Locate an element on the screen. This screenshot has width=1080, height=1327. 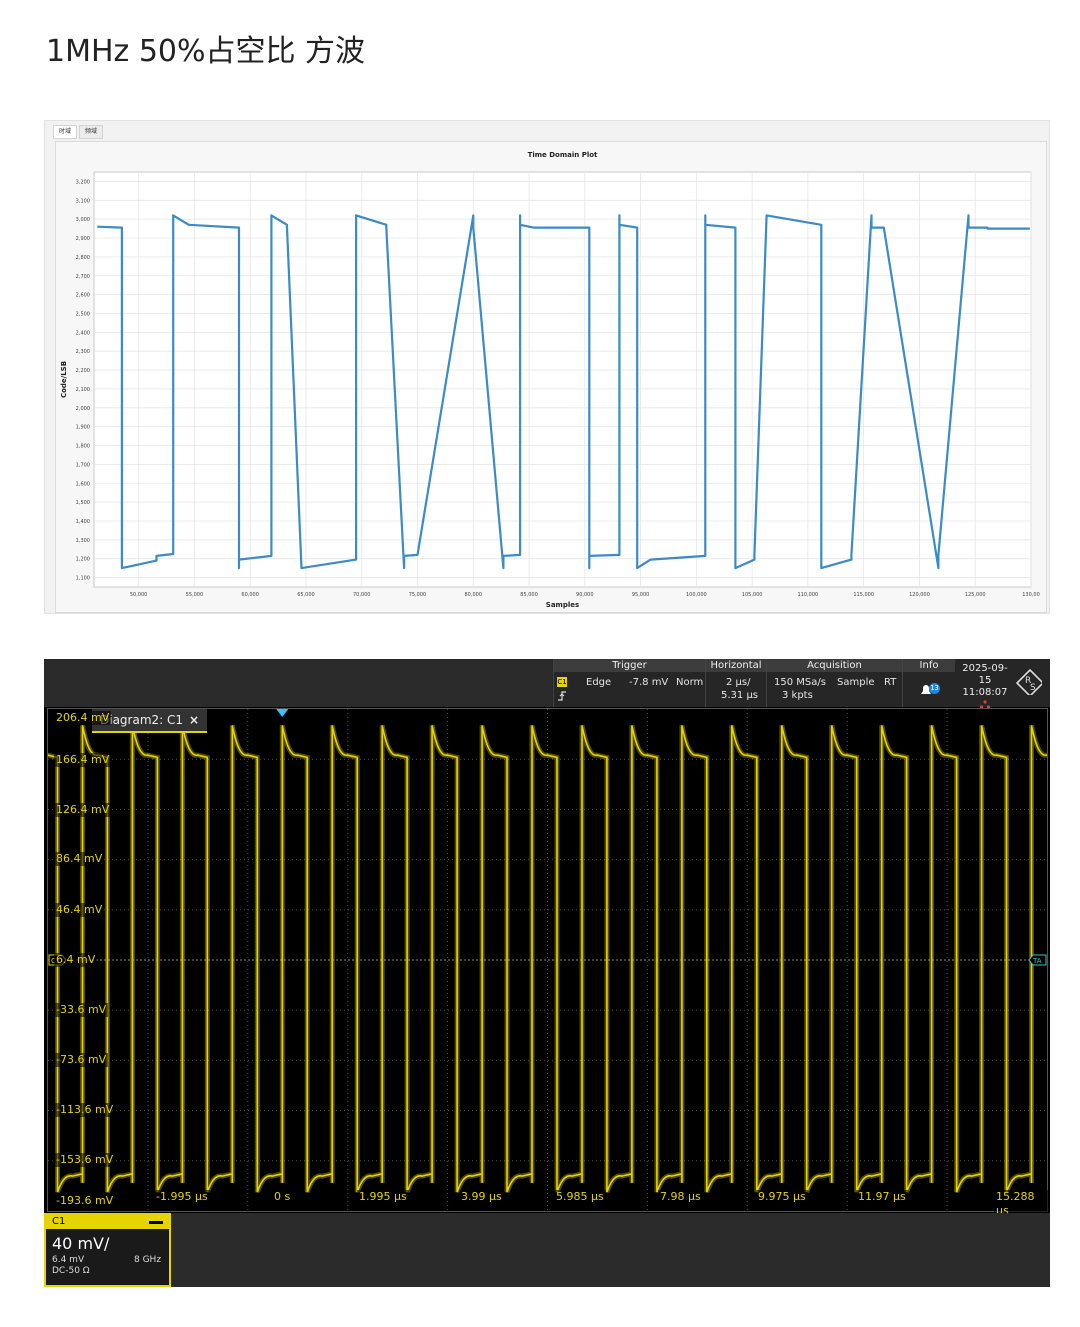
y-tick-label: 2,700 is located at coordinates (83, 277).